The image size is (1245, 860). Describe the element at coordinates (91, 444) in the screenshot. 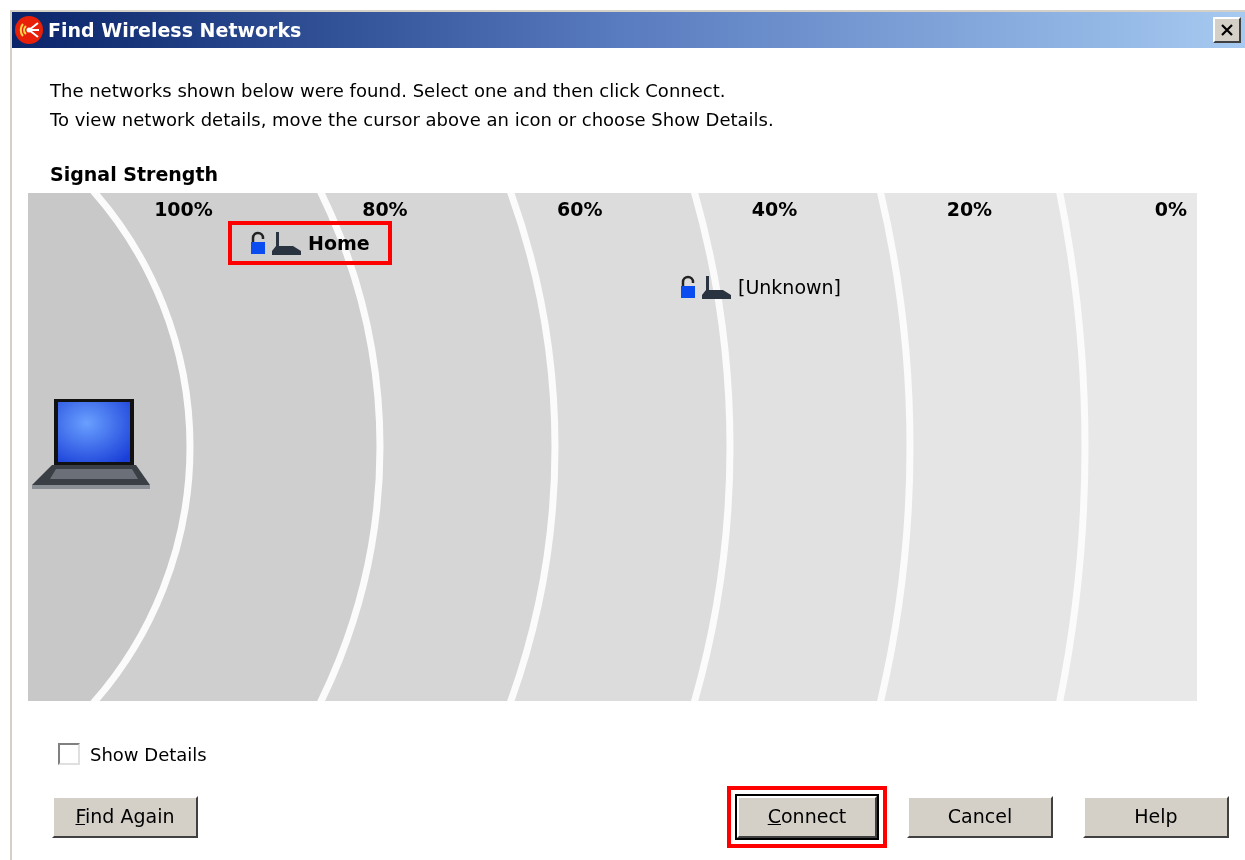

I see `laptop-icon` at that location.